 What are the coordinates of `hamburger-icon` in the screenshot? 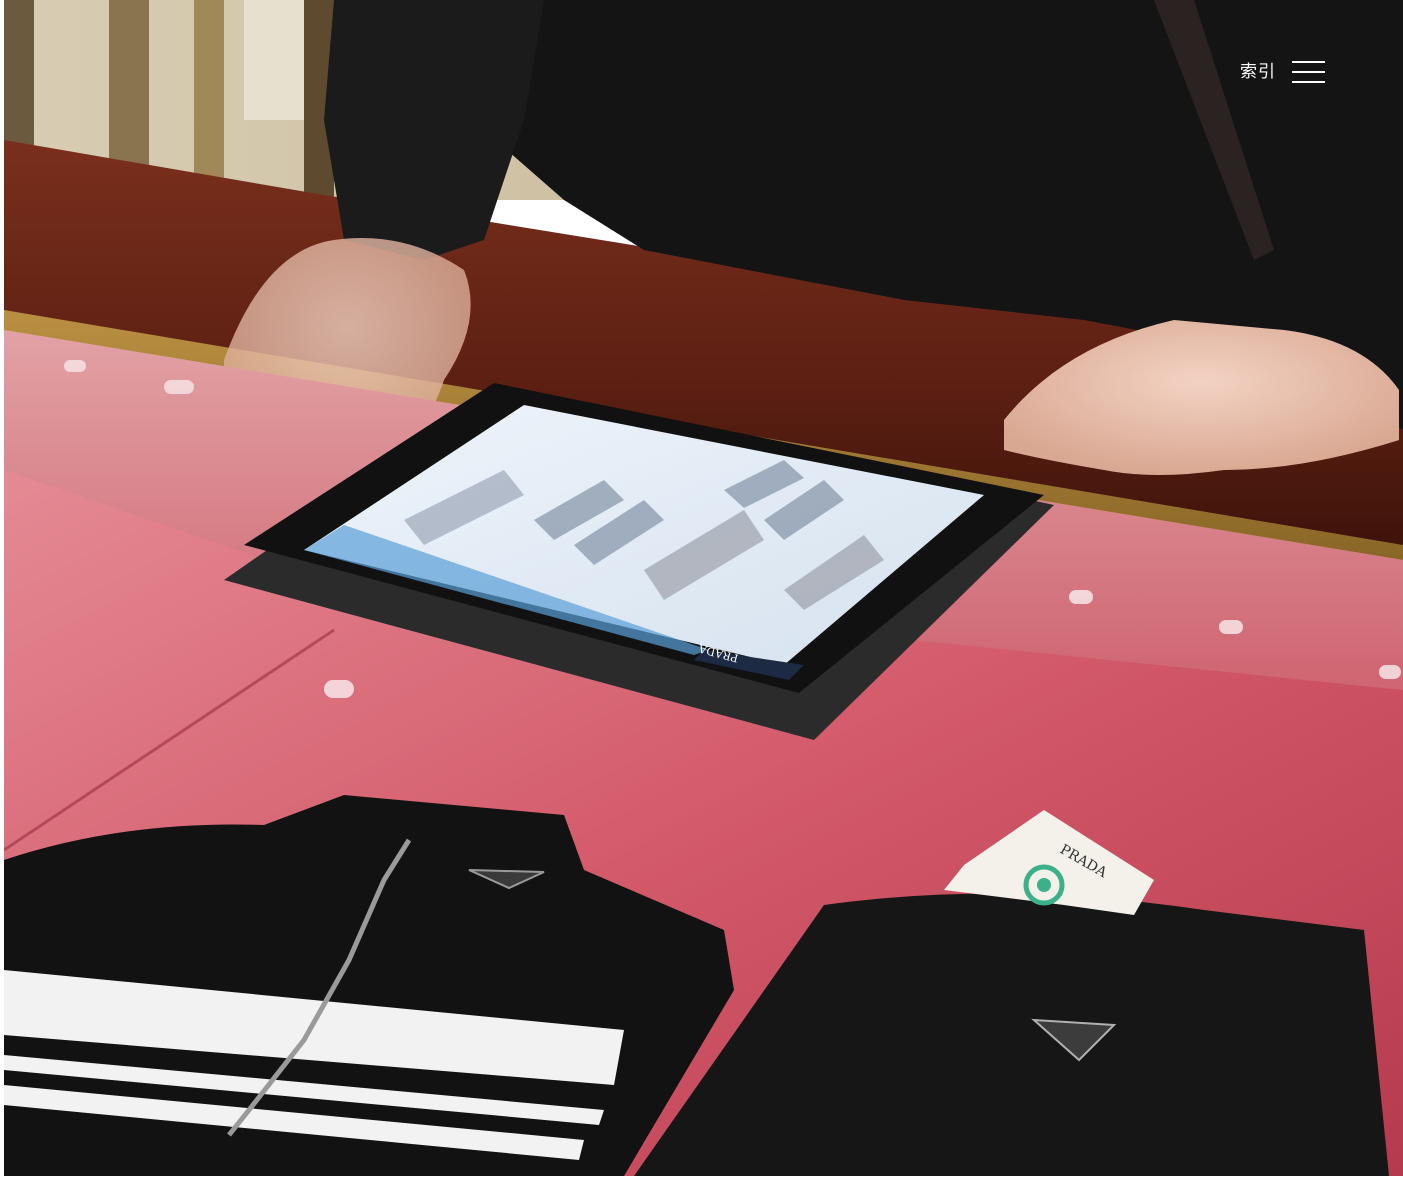 It's located at (1308, 72).